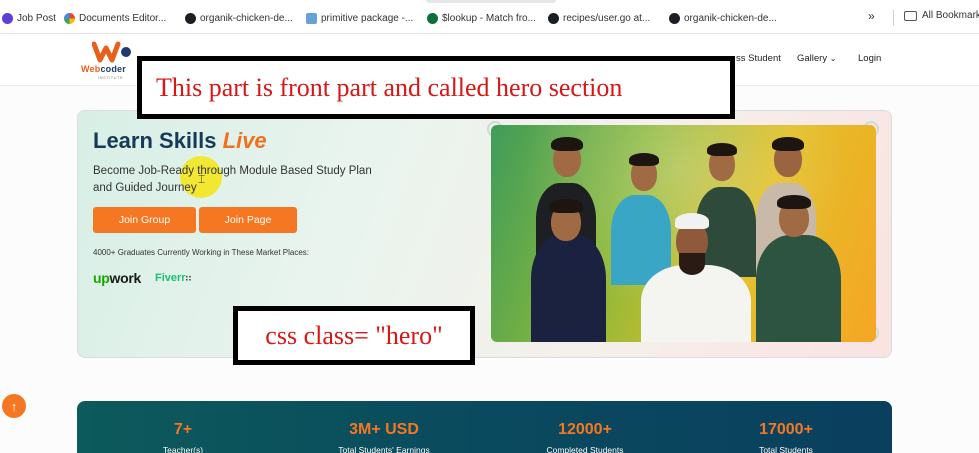 This screenshot has height=453, width=979. Describe the element at coordinates (910, 16) in the screenshot. I see `folder-icon` at that location.